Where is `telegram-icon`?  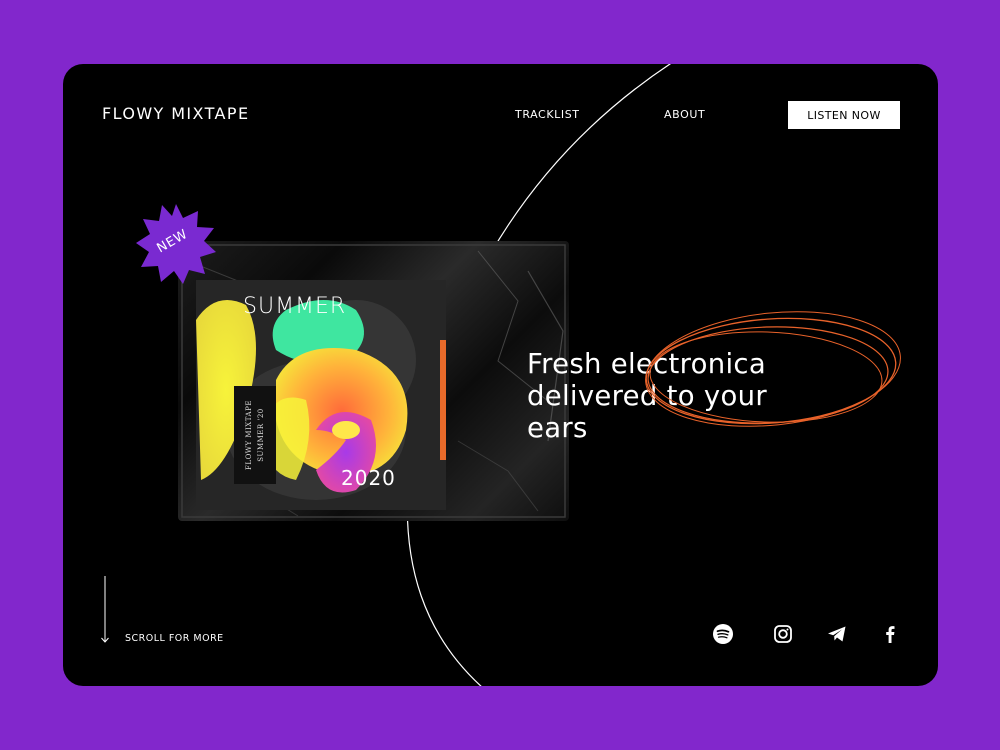 telegram-icon is located at coordinates (837, 634).